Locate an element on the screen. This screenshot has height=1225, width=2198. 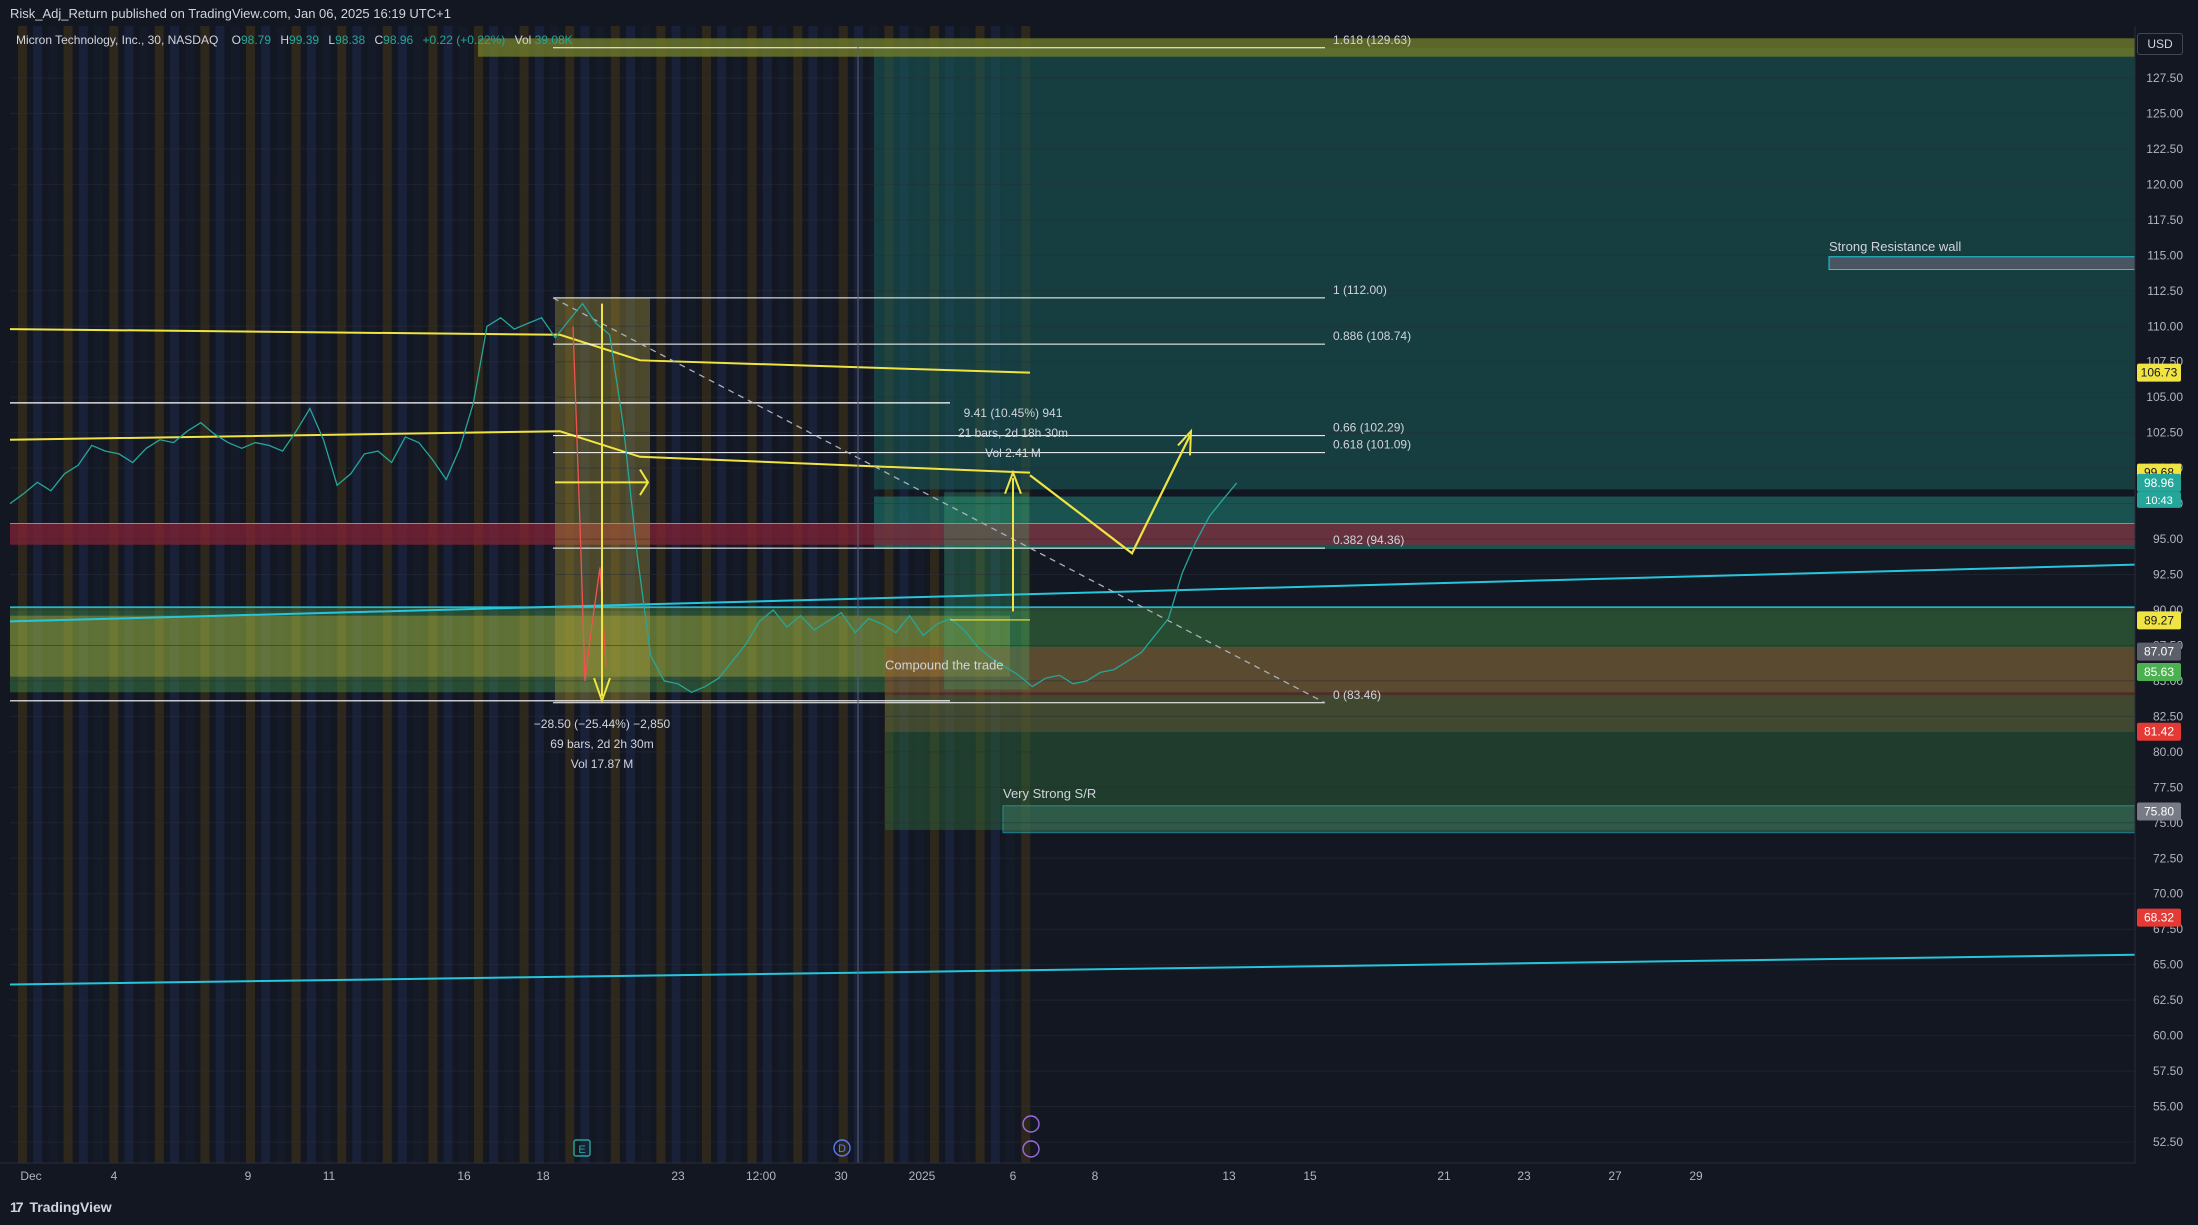
price-tick-label: 72.50 is located at coordinates (2168, 858).